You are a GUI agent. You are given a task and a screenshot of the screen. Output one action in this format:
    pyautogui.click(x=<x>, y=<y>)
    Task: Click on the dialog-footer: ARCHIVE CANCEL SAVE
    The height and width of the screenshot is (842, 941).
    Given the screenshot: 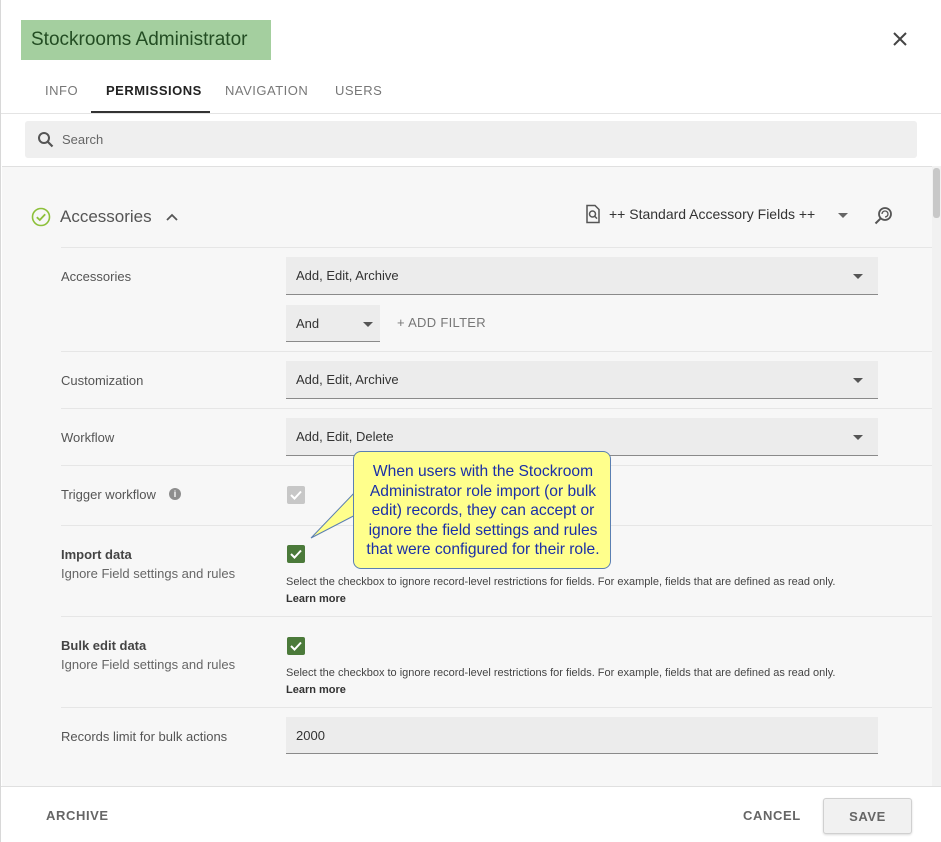 What is the action you would take?
    pyautogui.click(x=471, y=814)
    